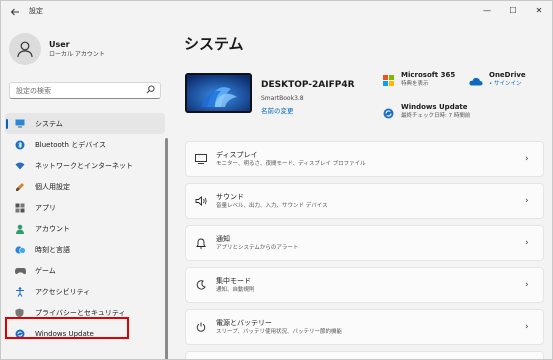  Describe the element at coordinates (279, 332) in the screenshot. I see `card-subtitle: スリープ、バッテリ使用状況、バッテリー節約機能` at that location.